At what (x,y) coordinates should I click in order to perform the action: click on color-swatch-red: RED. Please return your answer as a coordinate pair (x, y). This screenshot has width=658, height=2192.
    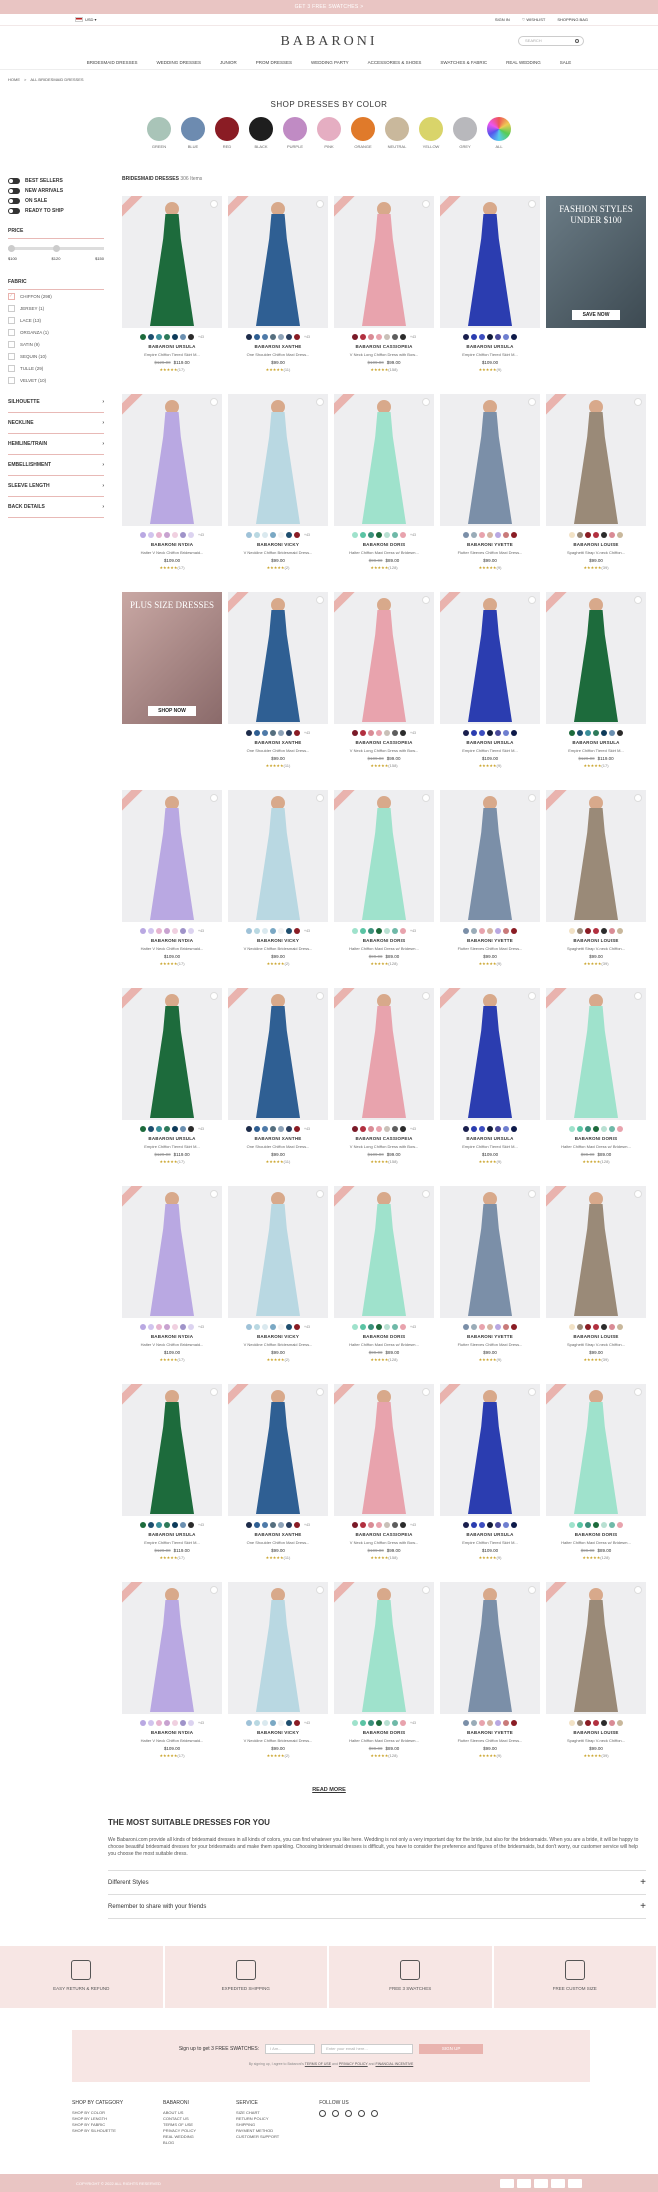
    Looking at the image, I should click on (227, 133).